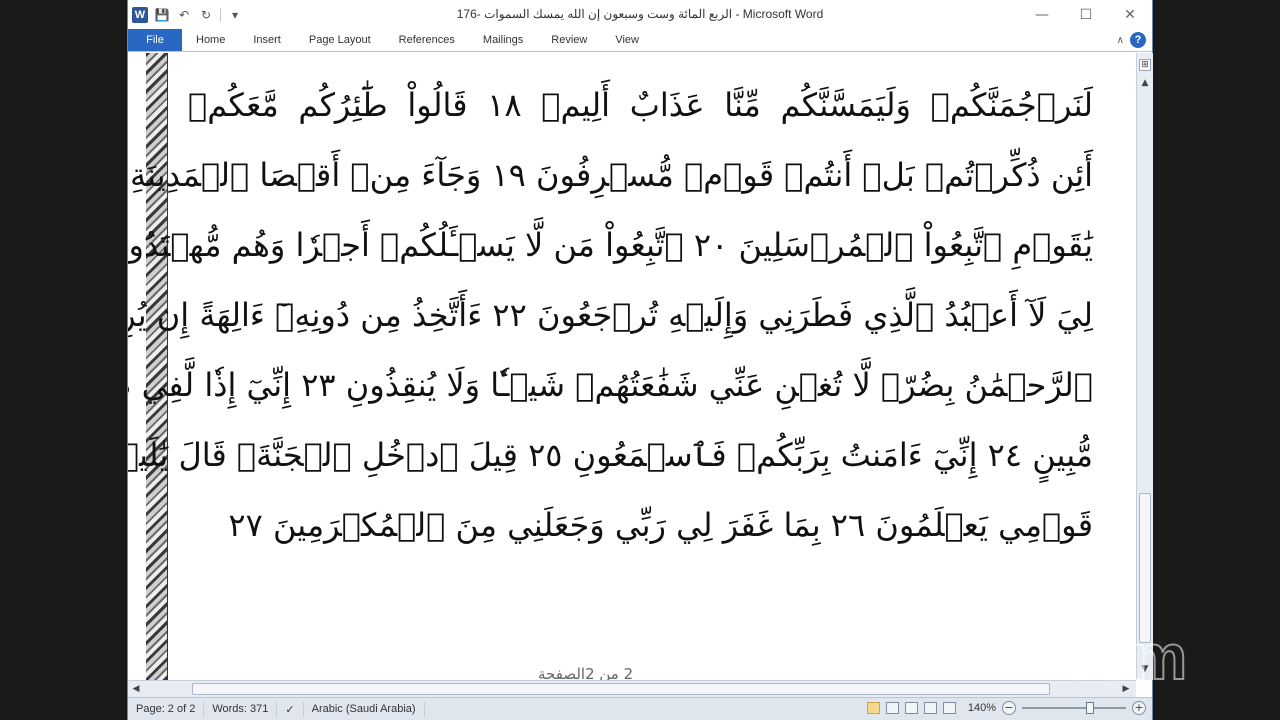 The image size is (1280, 720). What do you see at coordinates (155, 40) in the screenshot?
I see `tab-file: File` at bounding box center [155, 40].